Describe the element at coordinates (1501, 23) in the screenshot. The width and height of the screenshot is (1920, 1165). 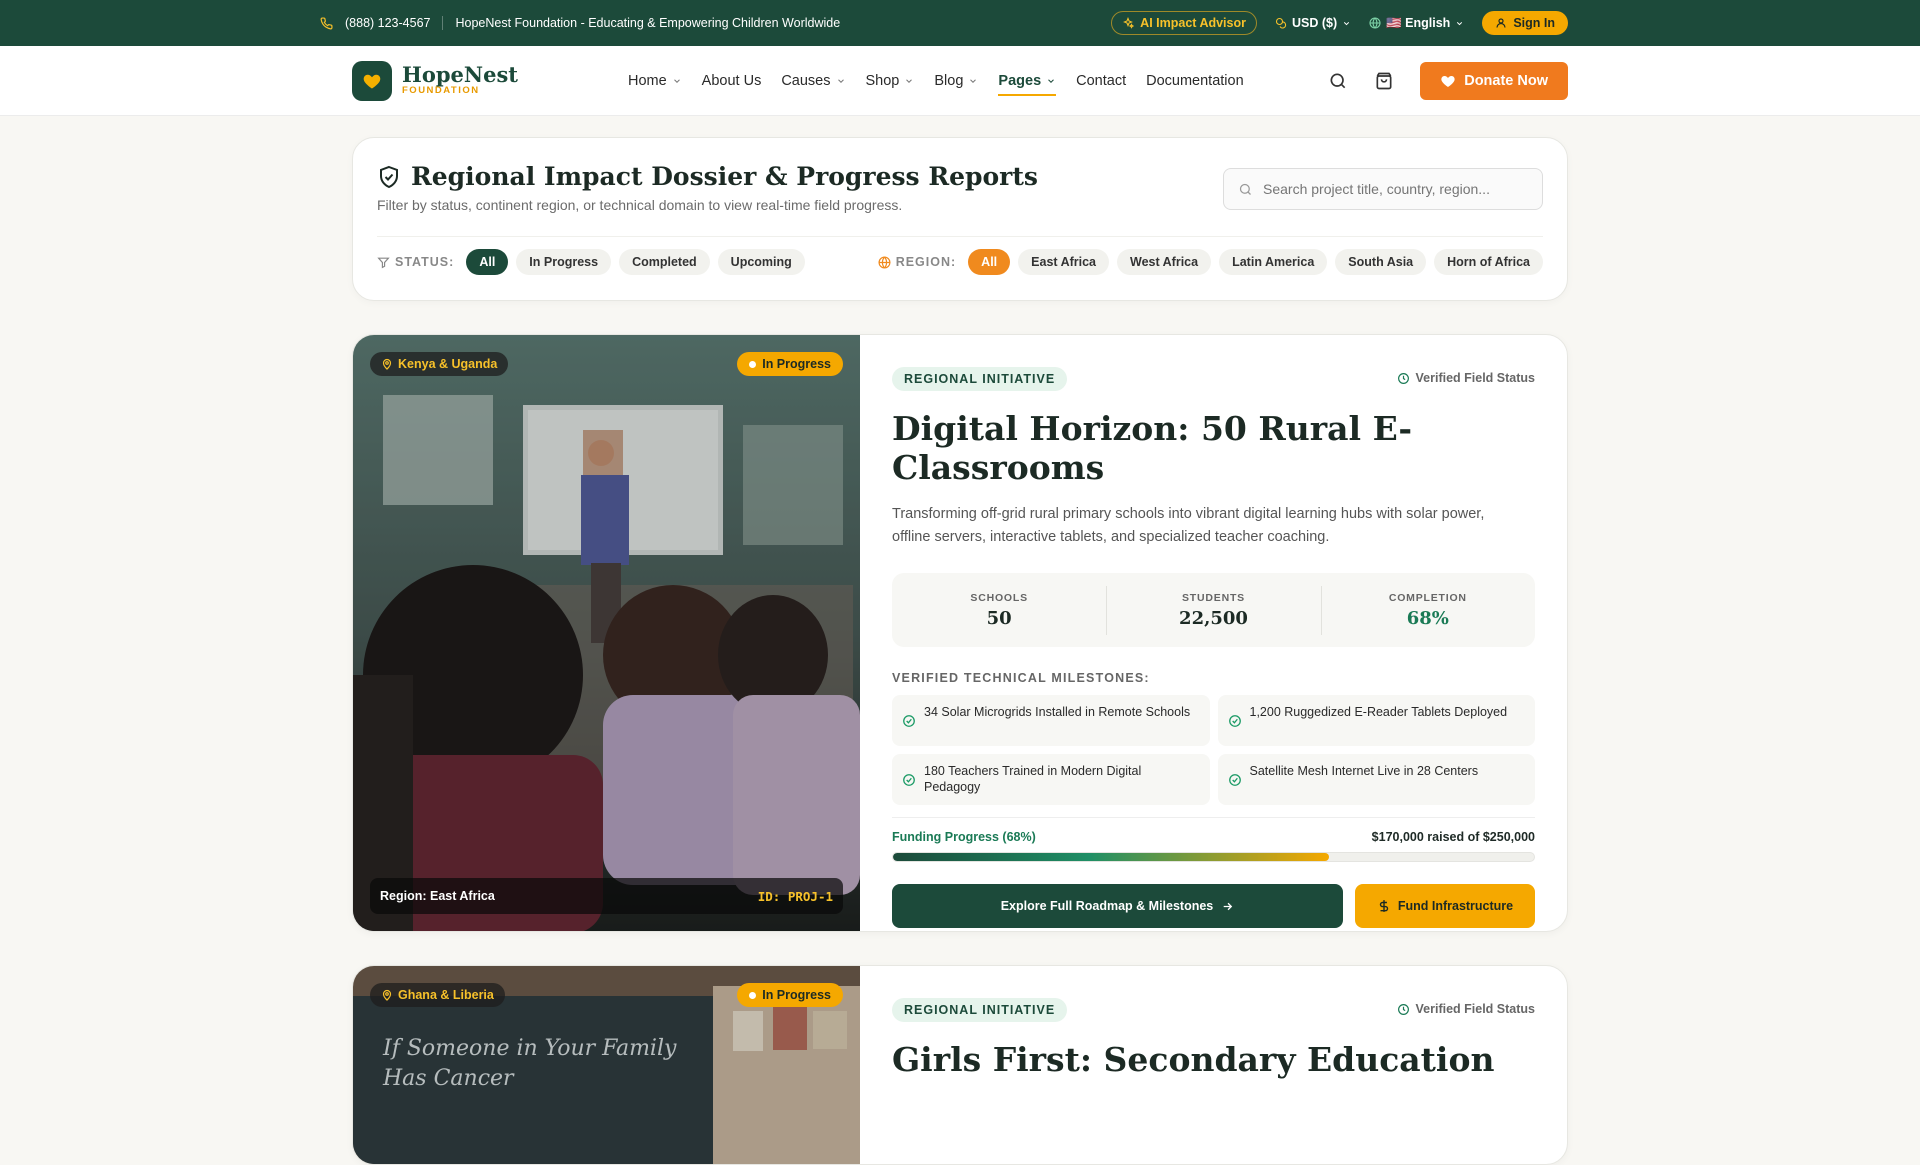
I see `user-icon` at that location.